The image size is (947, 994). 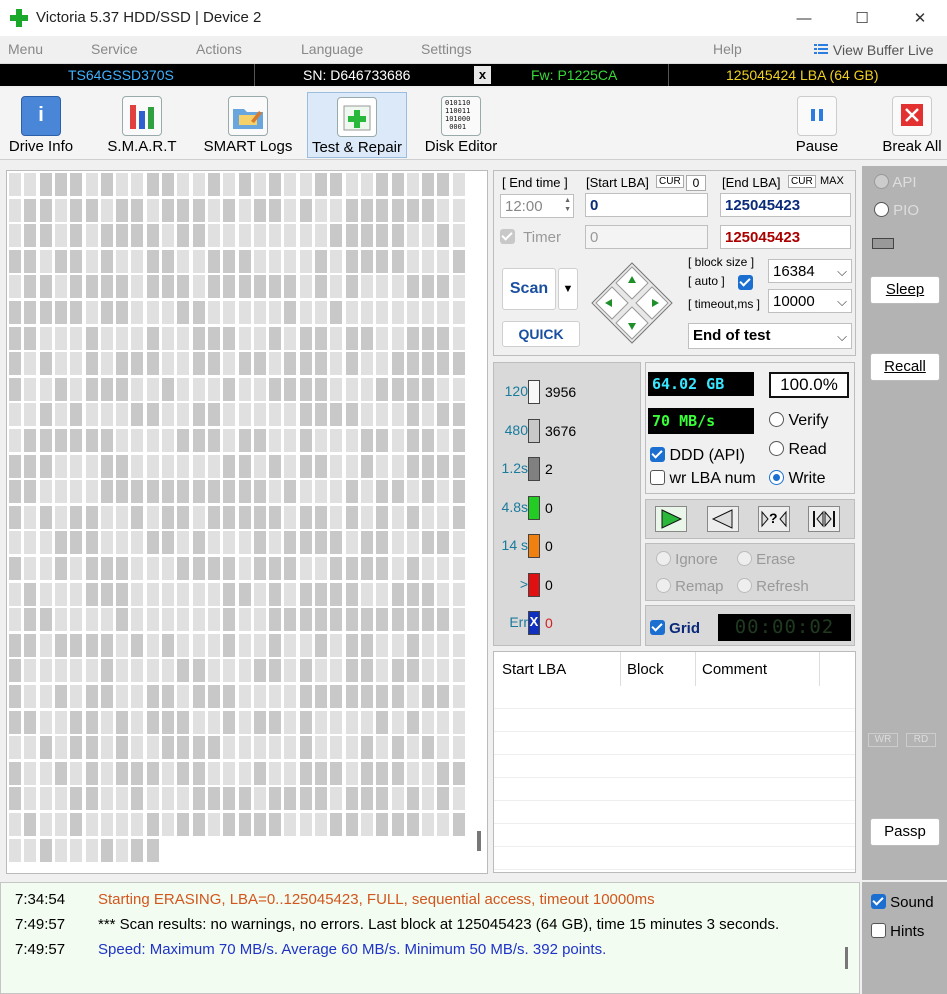 What do you see at coordinates (897, 931) in the screenshot?
I see `hints-option: Hints` at bounding box center [897, 931].